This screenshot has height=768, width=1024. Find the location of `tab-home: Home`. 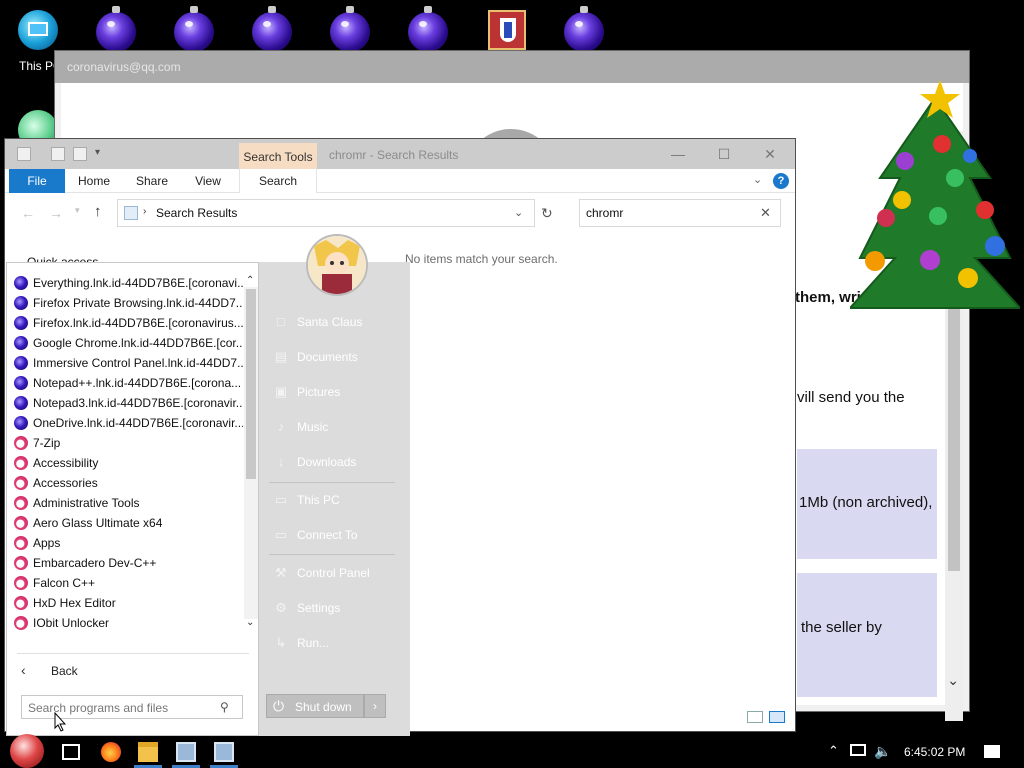

tab-home: Home is located at coordinates (94, 181).